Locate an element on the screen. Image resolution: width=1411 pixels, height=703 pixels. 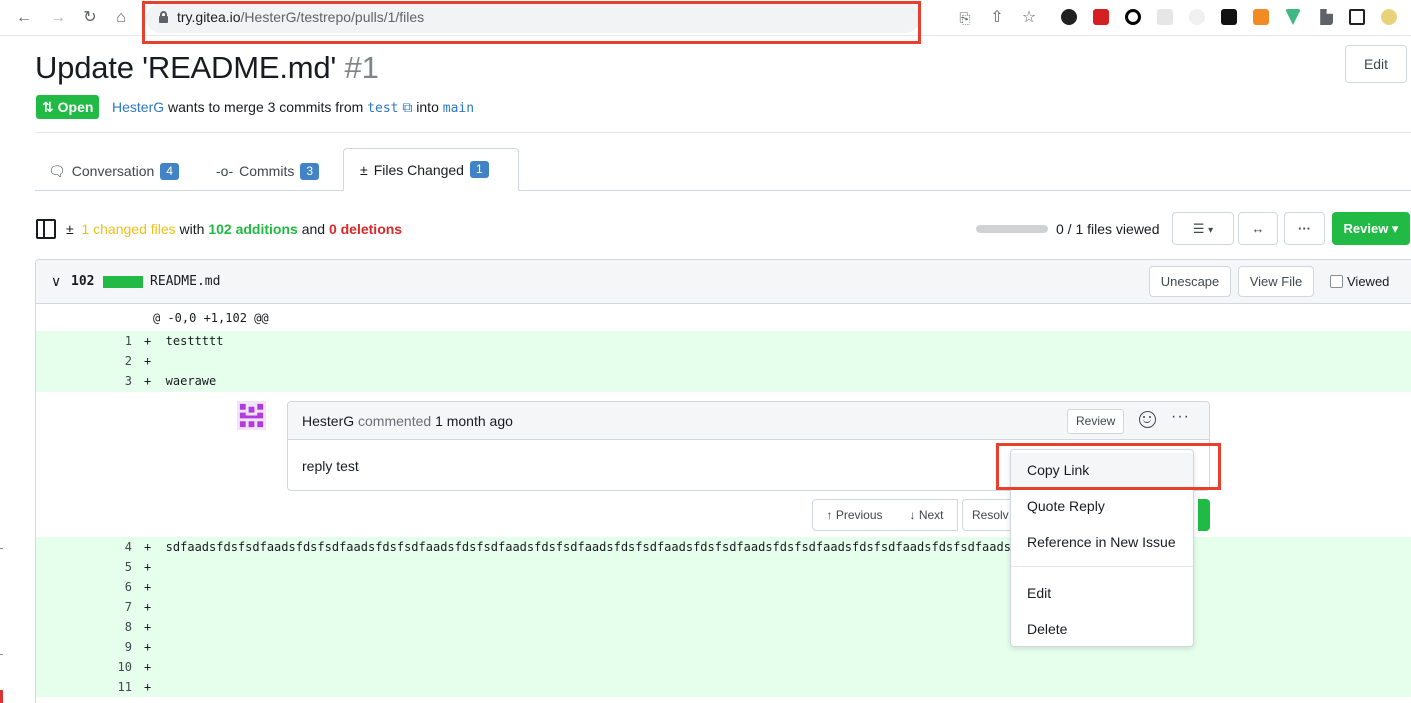
diff-line: 11 + is located at coordinates (723, 687).